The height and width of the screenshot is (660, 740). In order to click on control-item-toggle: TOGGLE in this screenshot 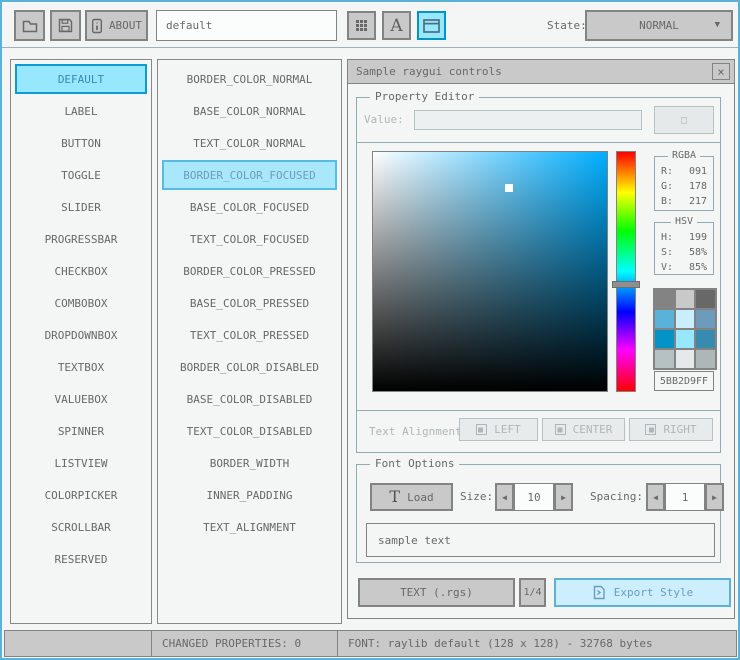, I will do `click(81, 175)`.